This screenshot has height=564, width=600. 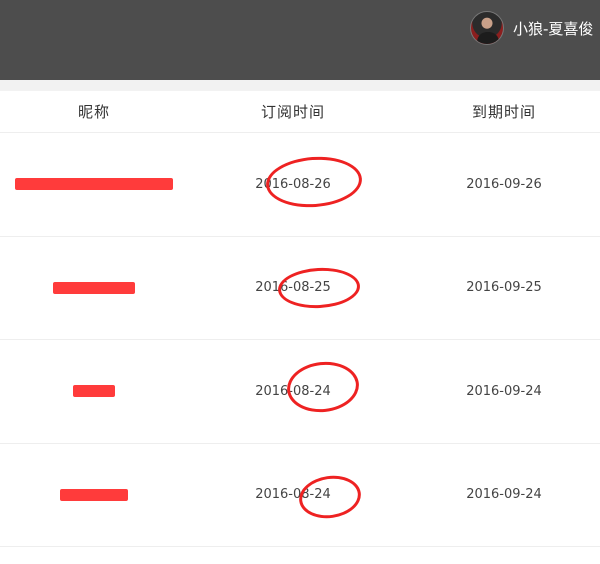 What do you see at coordinates (487, 28) in the screenshot?
I see `avatar` at bounding box center [487, 28].